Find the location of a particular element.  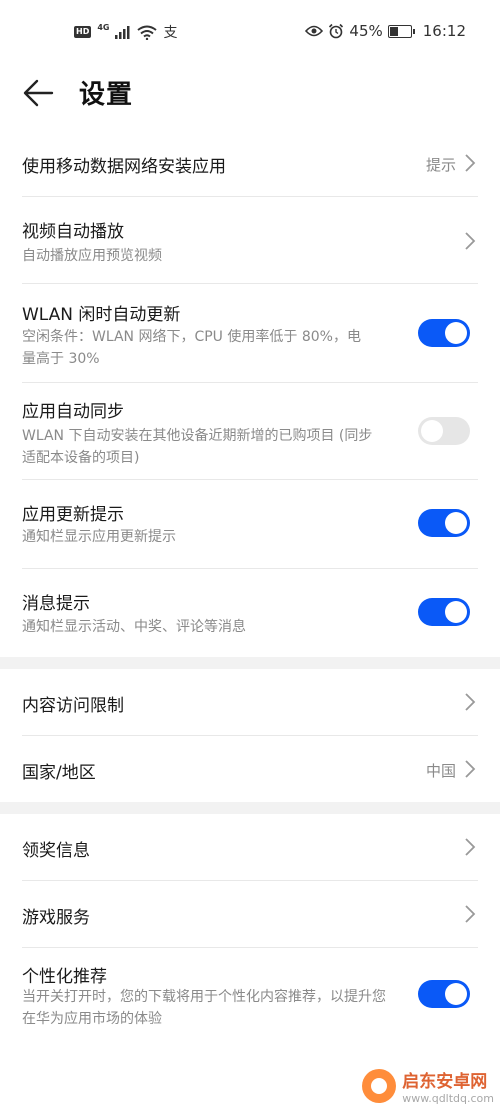

toggle-update-notice is located at coordinates (444, 523).